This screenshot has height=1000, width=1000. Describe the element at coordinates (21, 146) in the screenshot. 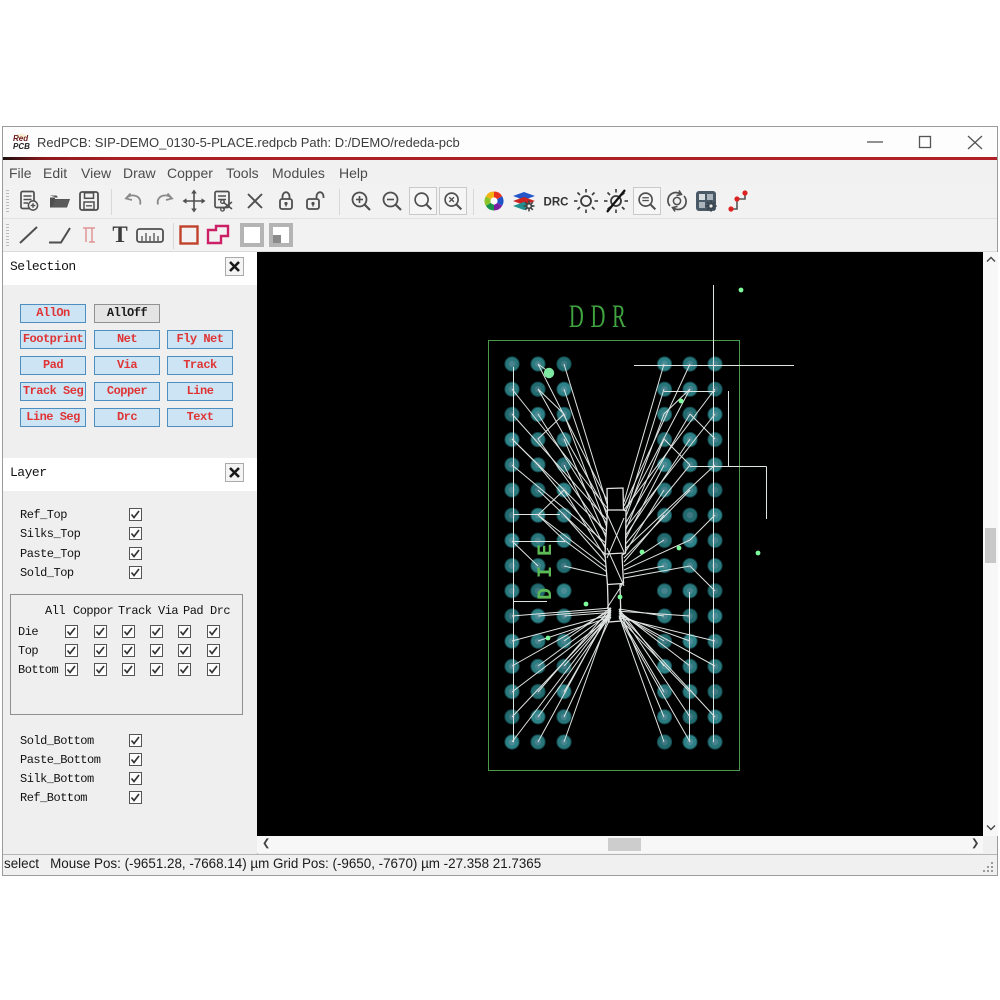

I see `svg-text: PCB` at that location.